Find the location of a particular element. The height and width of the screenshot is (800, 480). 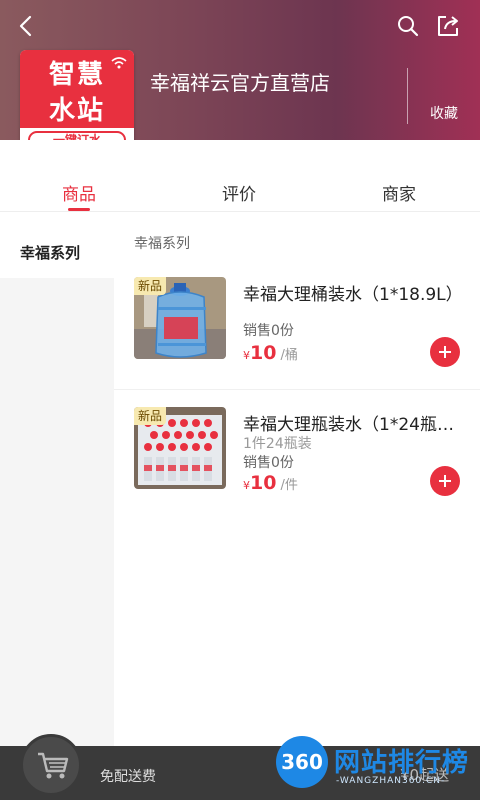

back-icon is located at coordinates (26, 26).